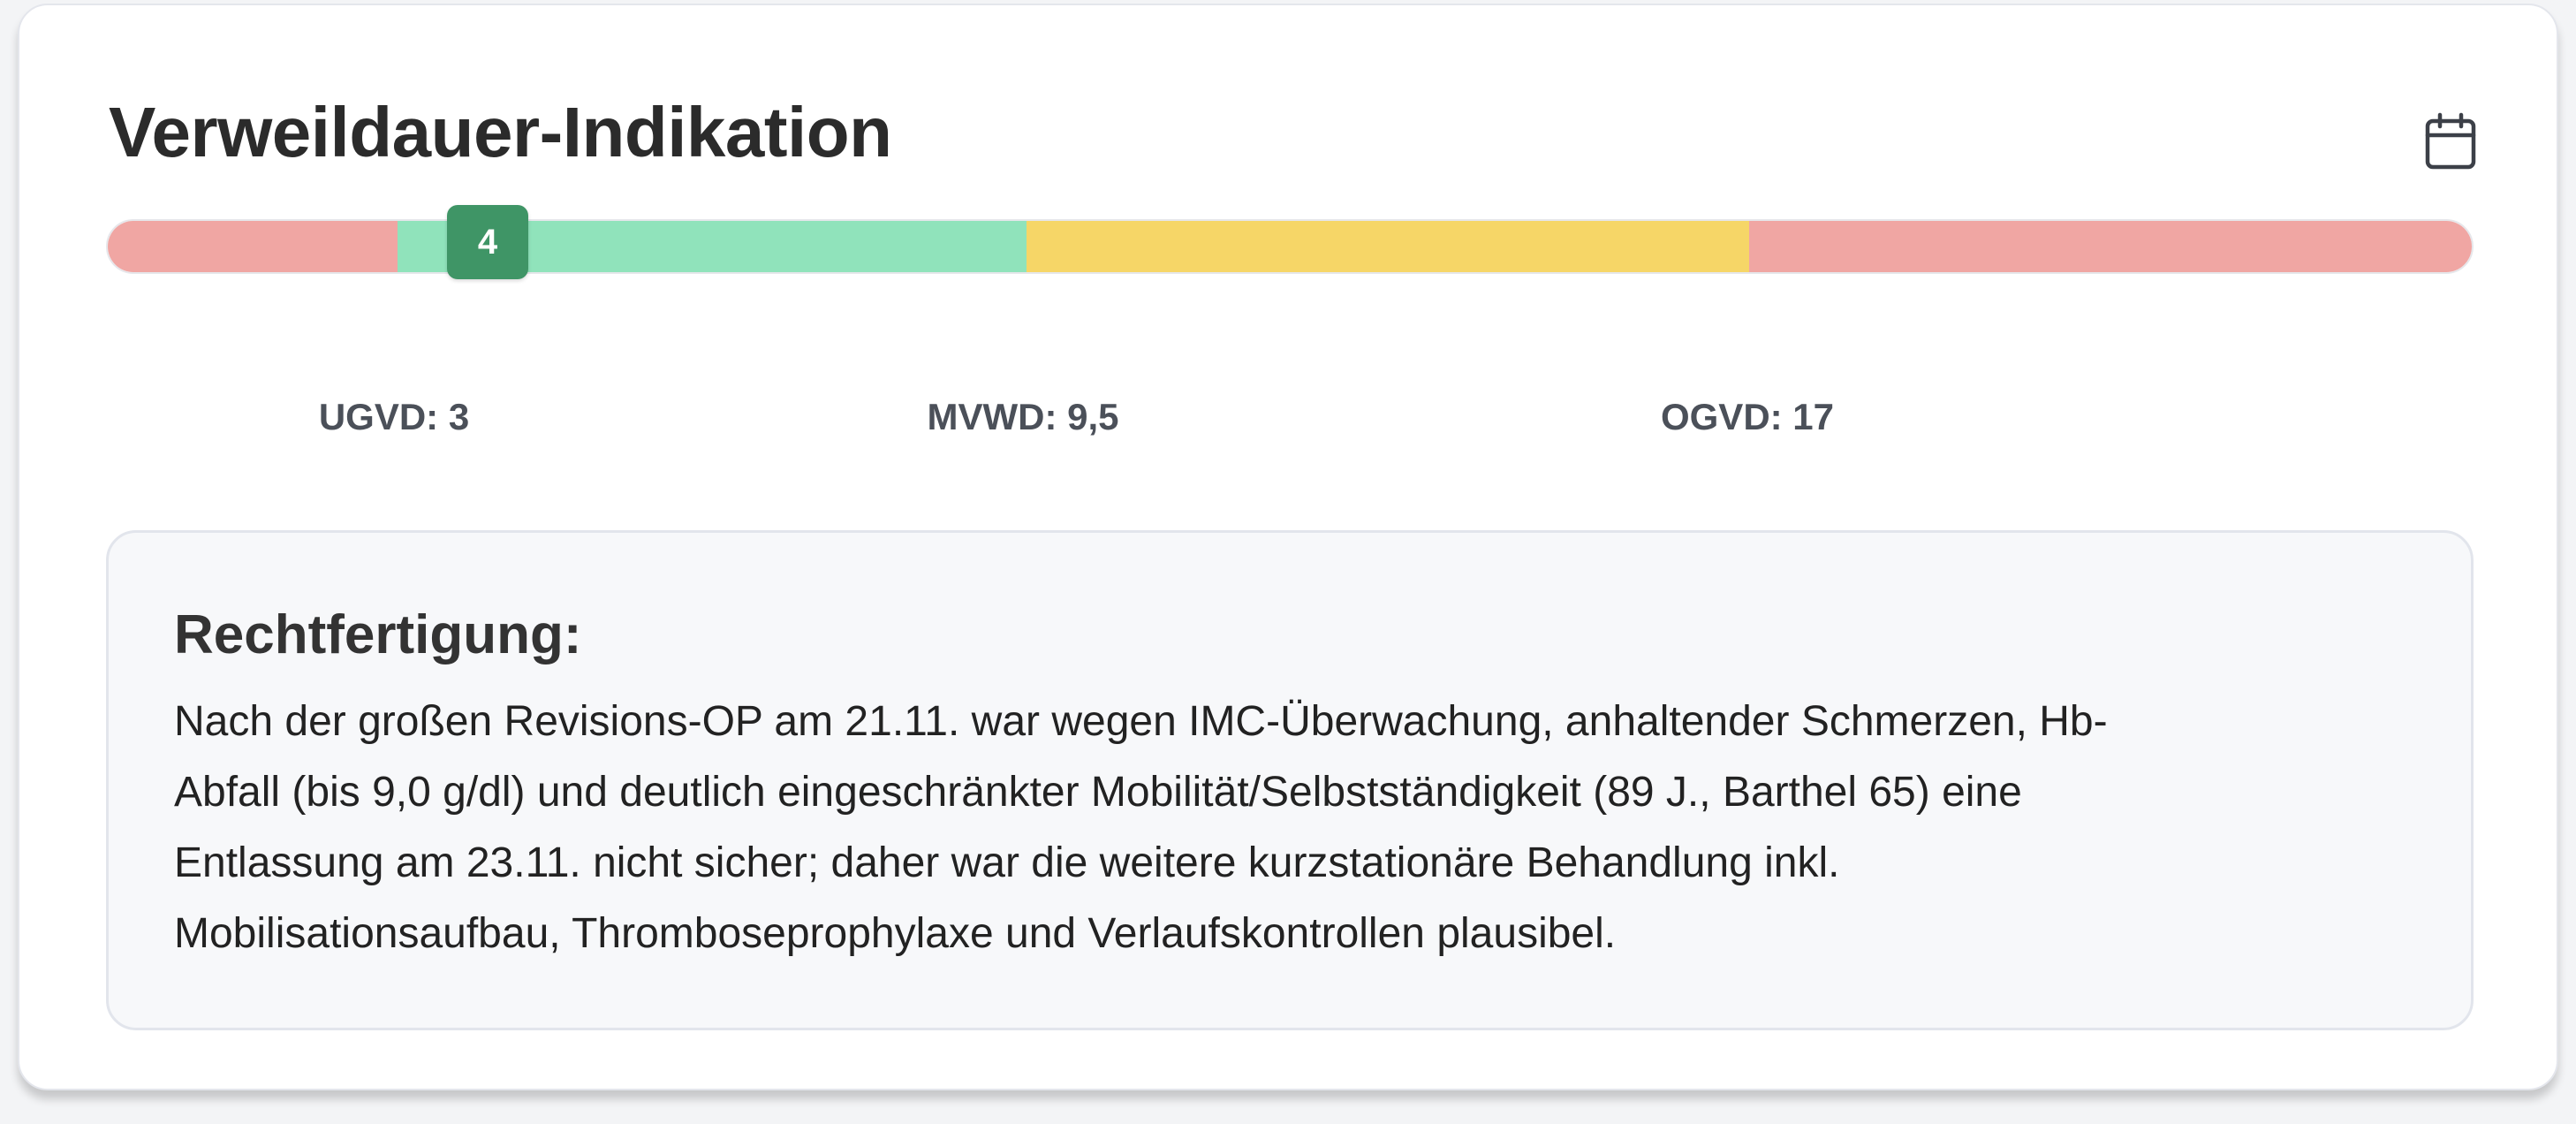 The height and width of the screenshot is (1124, 2576). I want to click on ugvd-label: UGVD: 3, so click(394, 416).